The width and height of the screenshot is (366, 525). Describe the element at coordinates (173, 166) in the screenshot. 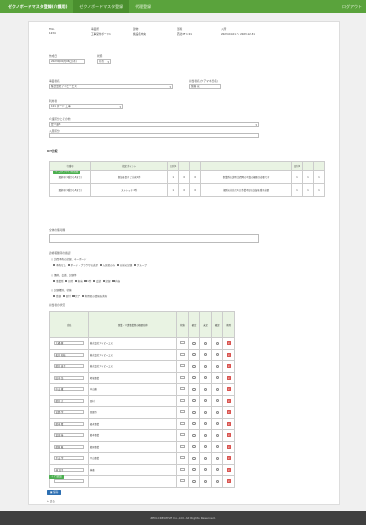

I see `ict-head-group1: 日付1` at that location.